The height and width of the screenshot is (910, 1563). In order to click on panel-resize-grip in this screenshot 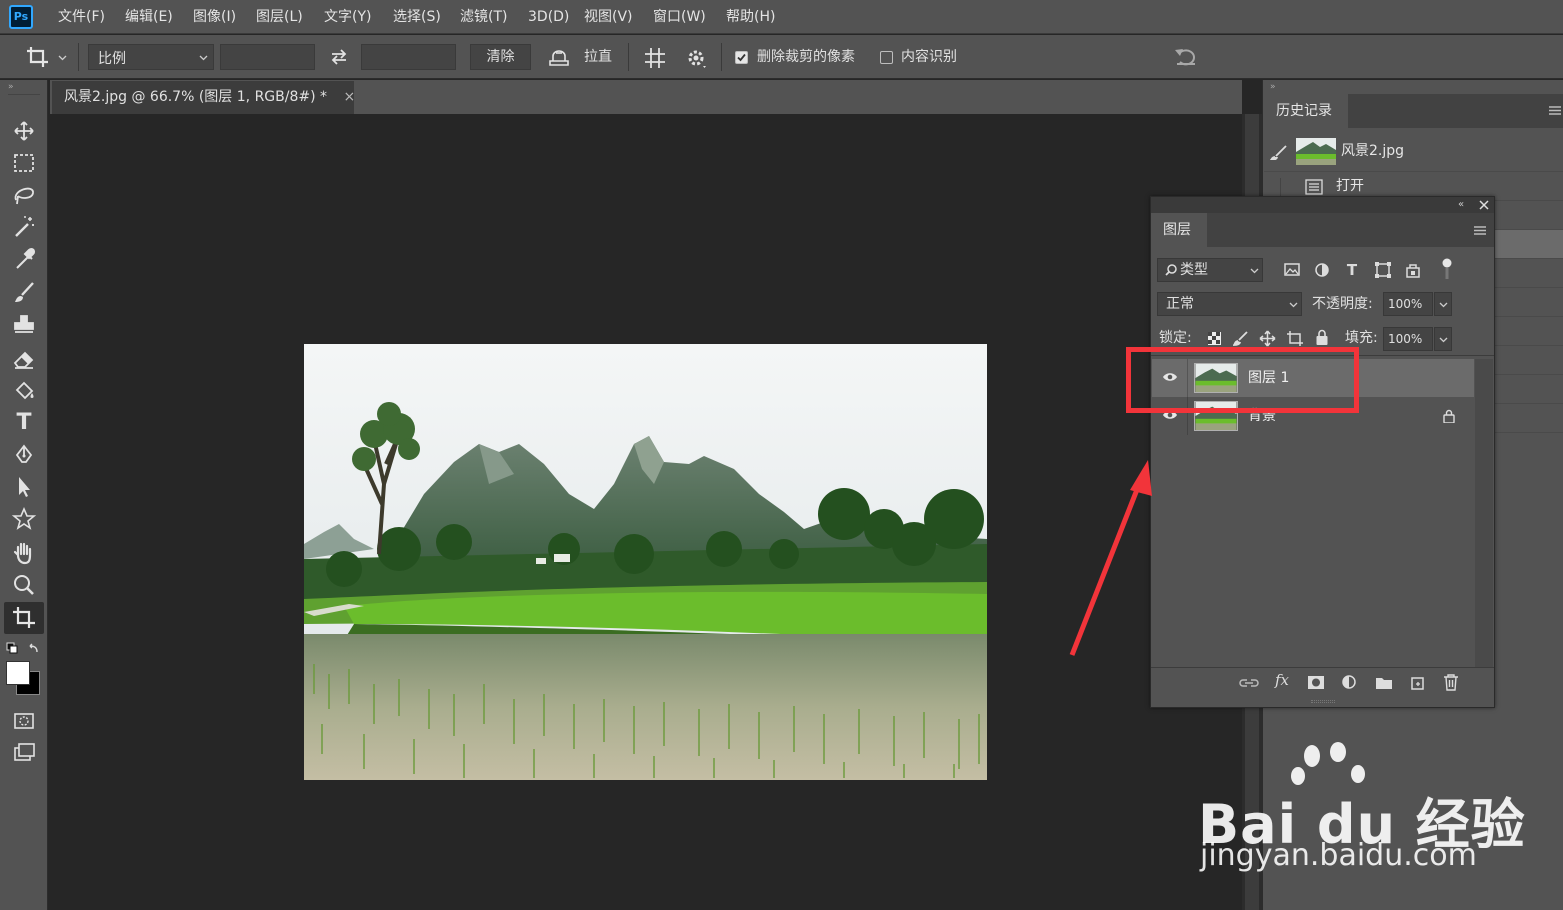, I will do `click(1323, 701)`.